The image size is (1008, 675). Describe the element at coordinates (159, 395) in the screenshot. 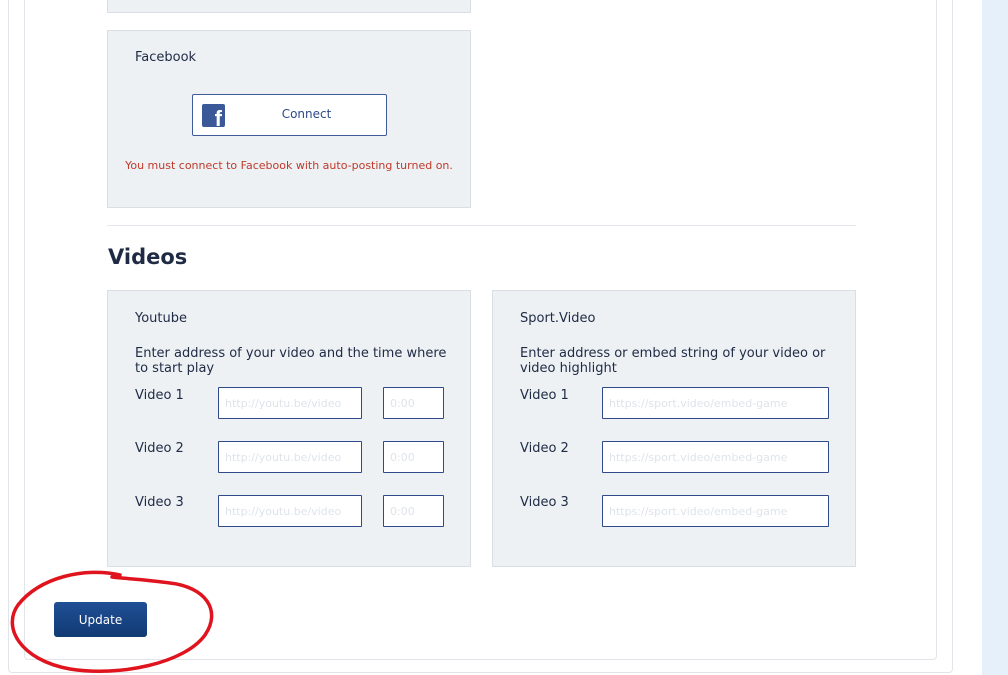

I see `youtube-video-1-label: Video 1` at that location.